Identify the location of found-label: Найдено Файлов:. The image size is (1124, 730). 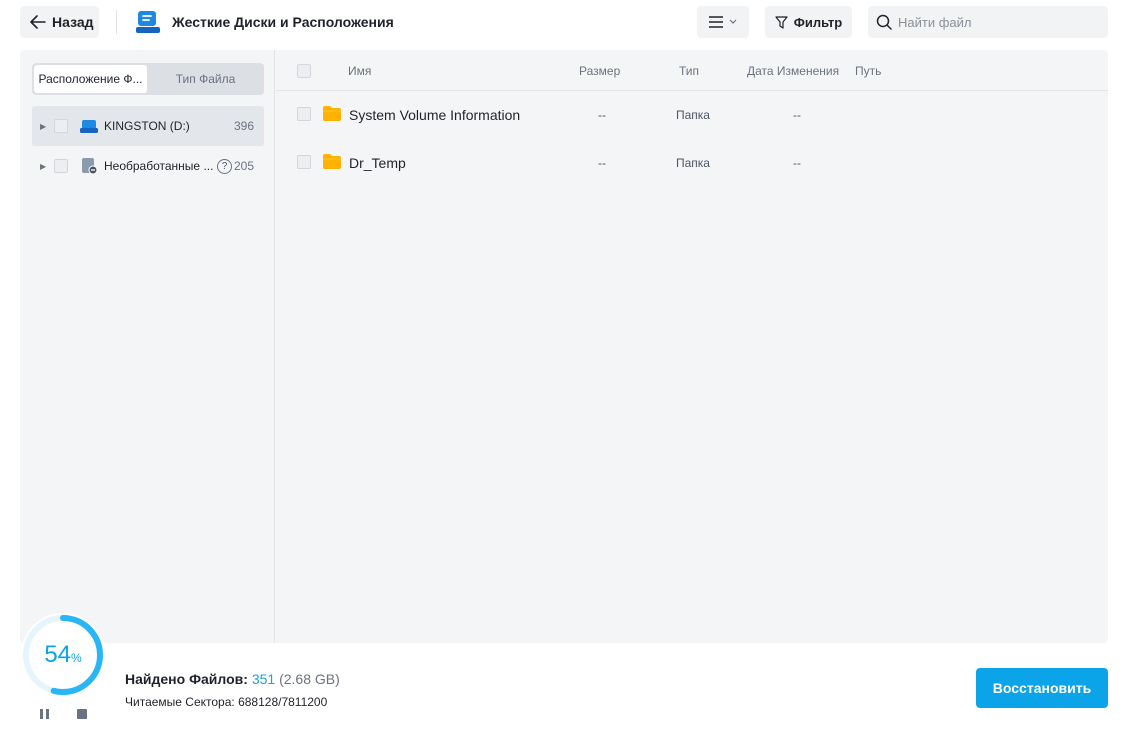
(186, 679).